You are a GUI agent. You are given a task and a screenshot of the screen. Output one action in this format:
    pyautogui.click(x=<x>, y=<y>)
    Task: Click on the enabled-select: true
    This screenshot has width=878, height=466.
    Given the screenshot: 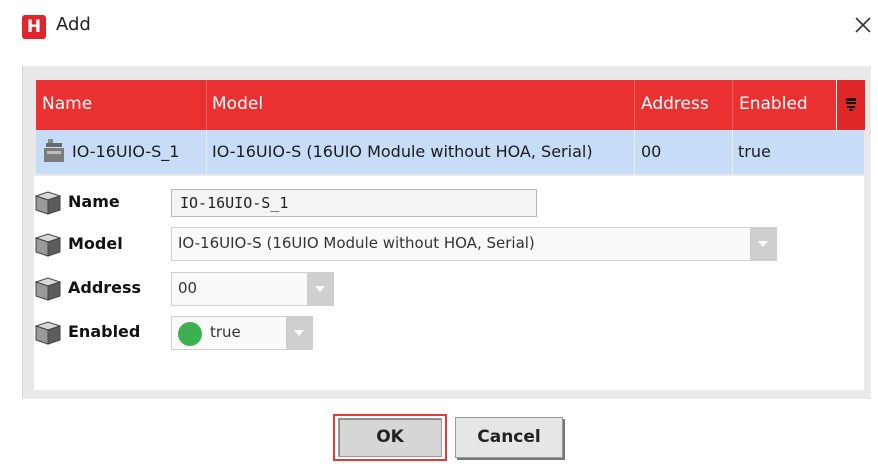 What is the action you would take?
    pyautogui.click(x=242, y=333)
    